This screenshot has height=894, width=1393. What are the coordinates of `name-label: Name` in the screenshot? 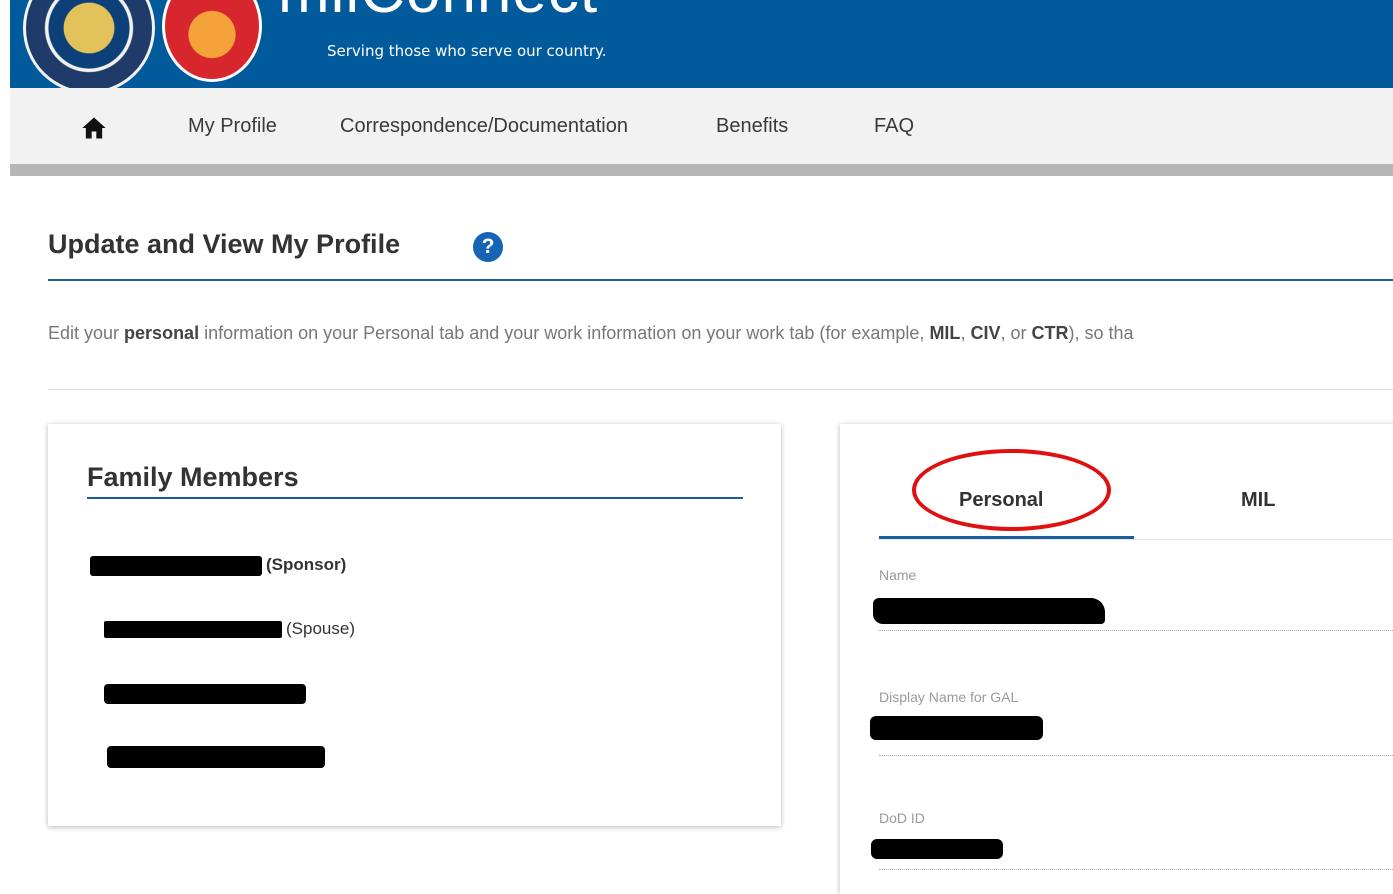 It's located at (898, 575).